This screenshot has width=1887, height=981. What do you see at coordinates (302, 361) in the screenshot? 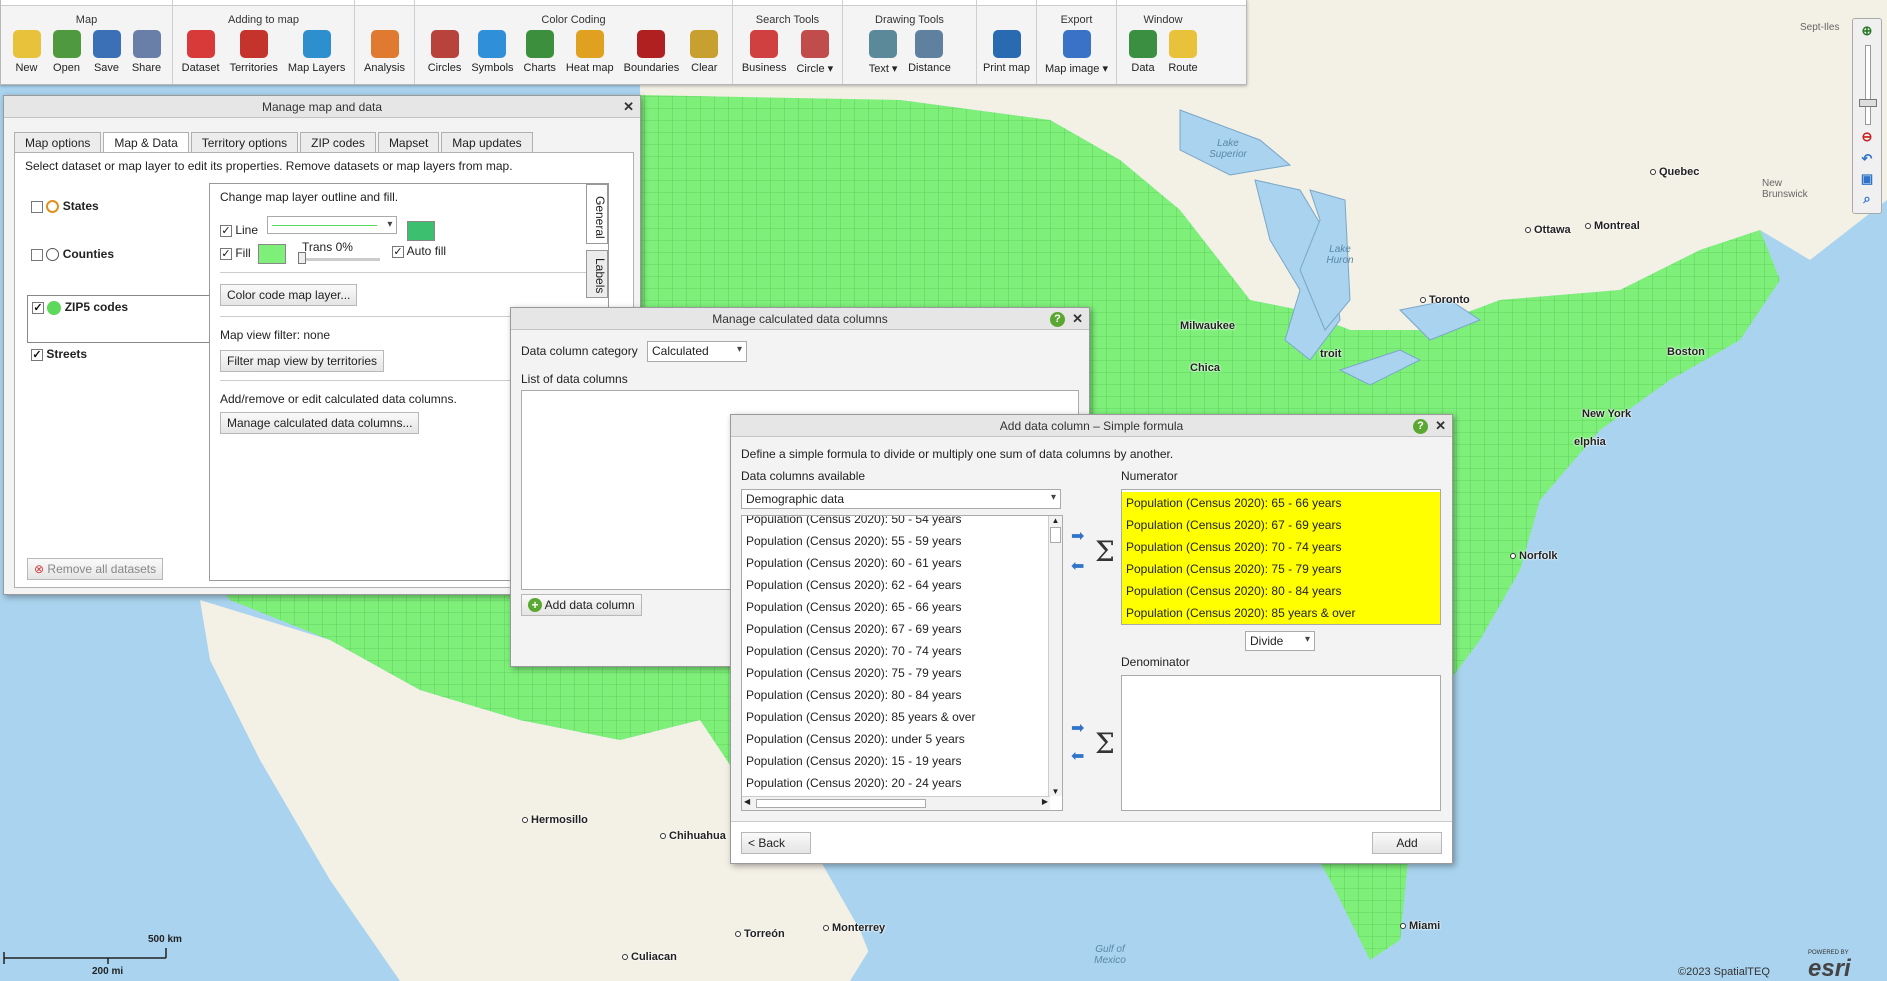
I see `filter-map-view-button: Filter map view by territories` at bounding box center [302, 361].